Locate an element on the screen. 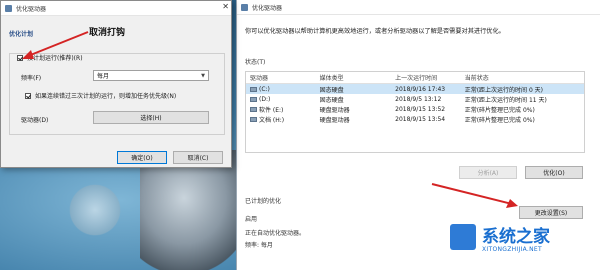  auto-optimizing-text: 正在自动优化驱动器。 is located at coordinates (275, 233).